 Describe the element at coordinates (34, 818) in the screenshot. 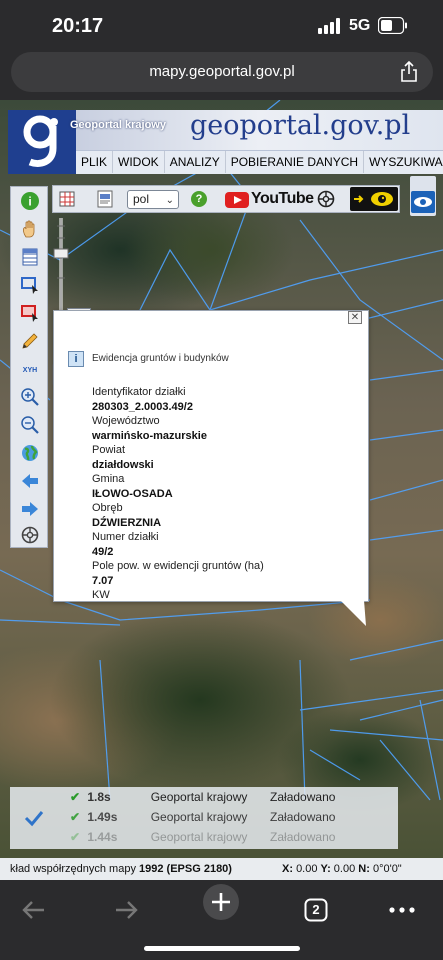

I see `checkmark-icon` at that location.